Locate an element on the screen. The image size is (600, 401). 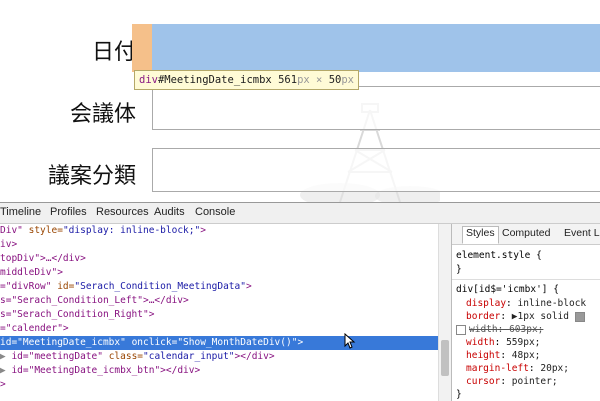
style-prop-display: display: inline-block is located at coordinates (533, 303).